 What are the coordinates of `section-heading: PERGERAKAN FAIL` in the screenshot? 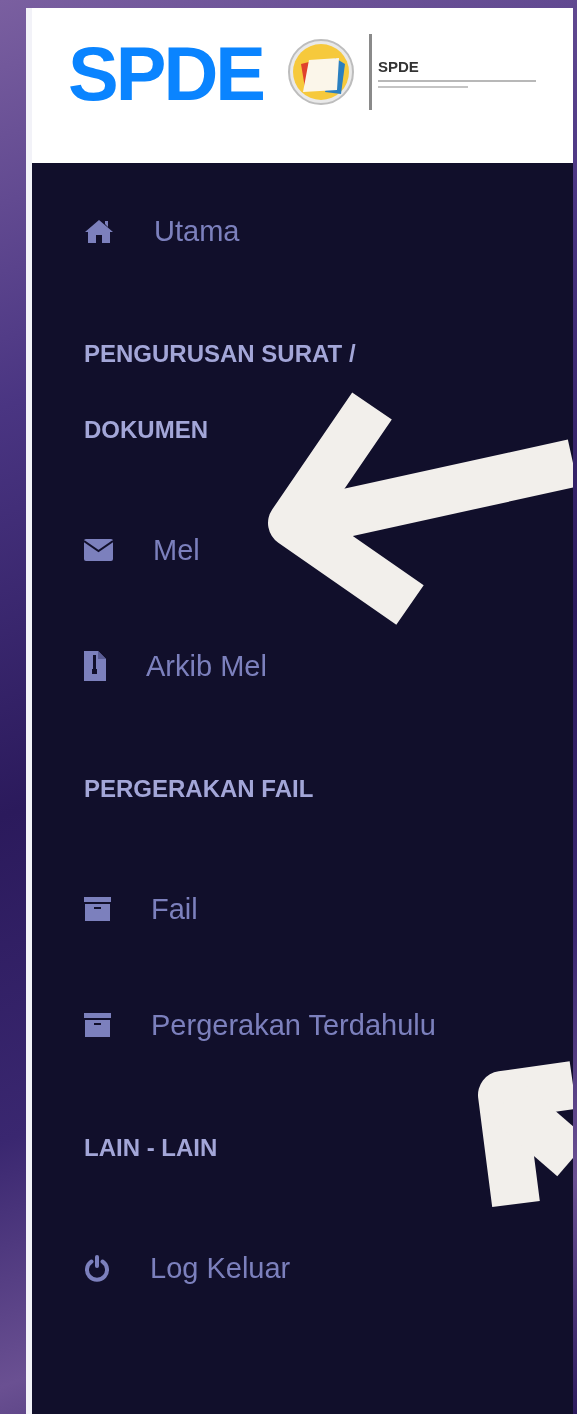 It's located at (199, 789).